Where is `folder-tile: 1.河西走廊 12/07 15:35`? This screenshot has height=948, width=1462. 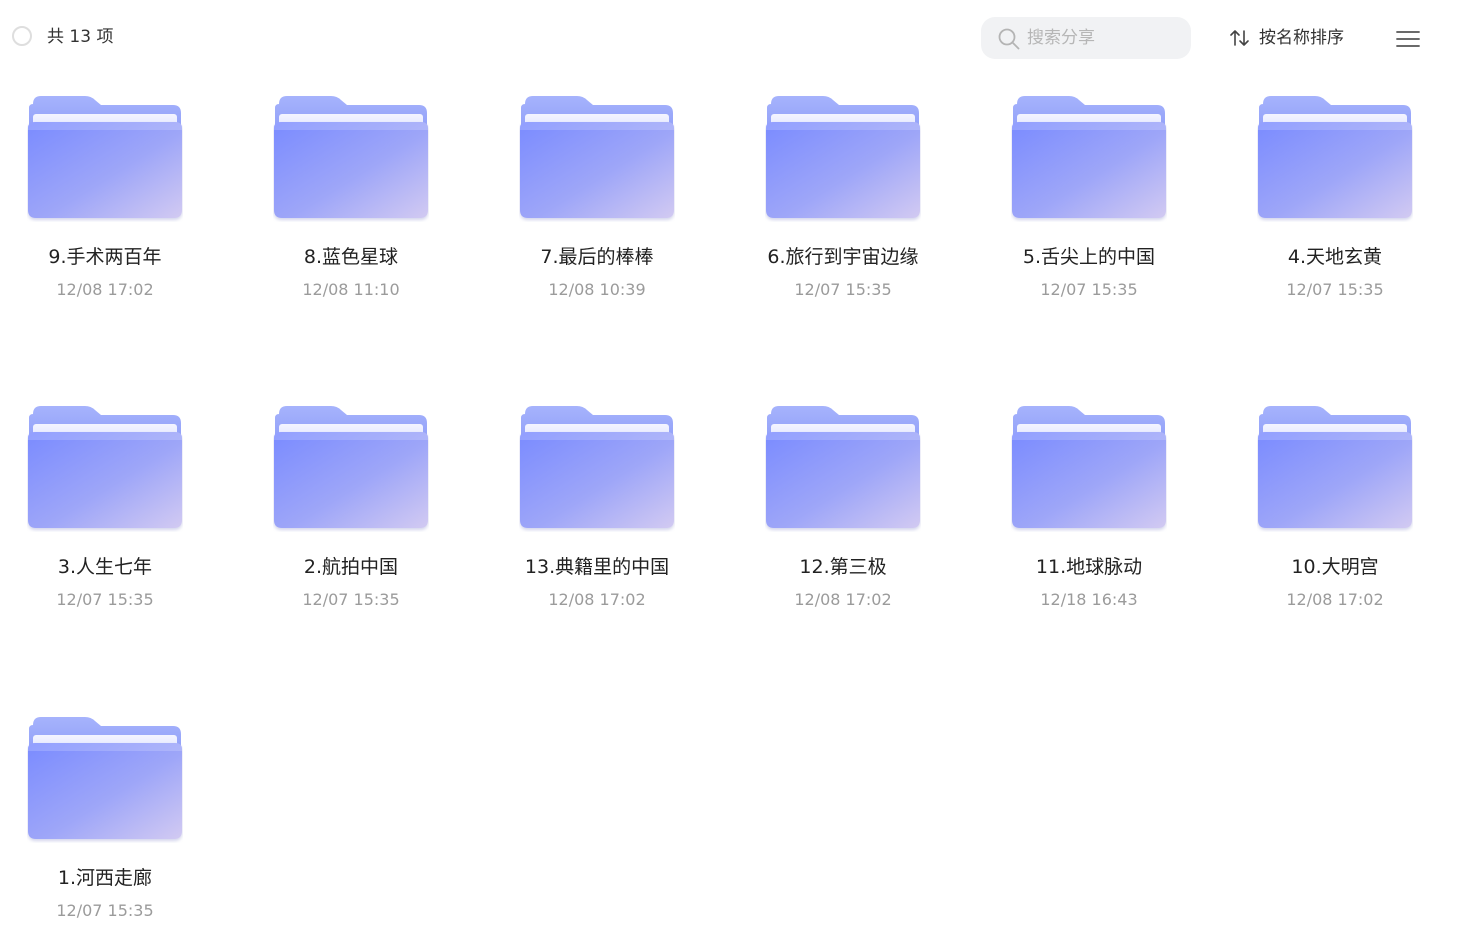
folder-tile: 1.河西走廊 12/07 15:35 is located at coordinates (105, 824).